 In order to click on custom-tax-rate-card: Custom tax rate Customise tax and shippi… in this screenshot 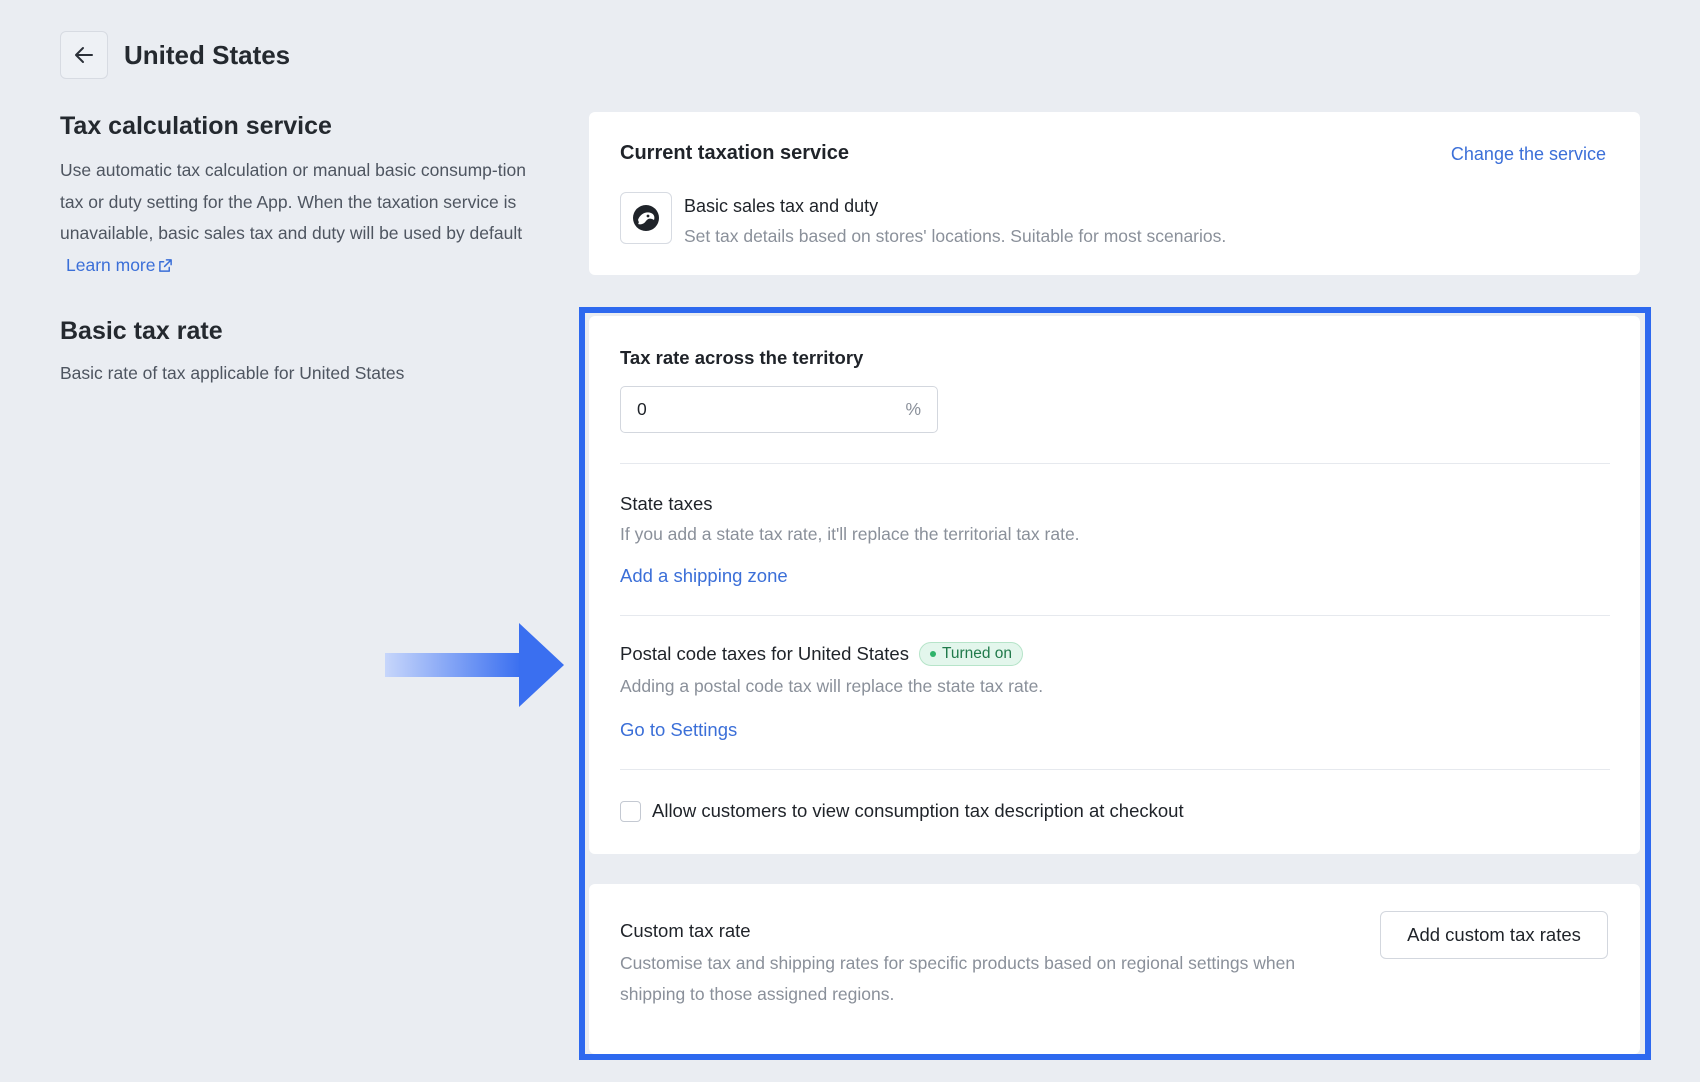, I will do `click(1114, 969)`.